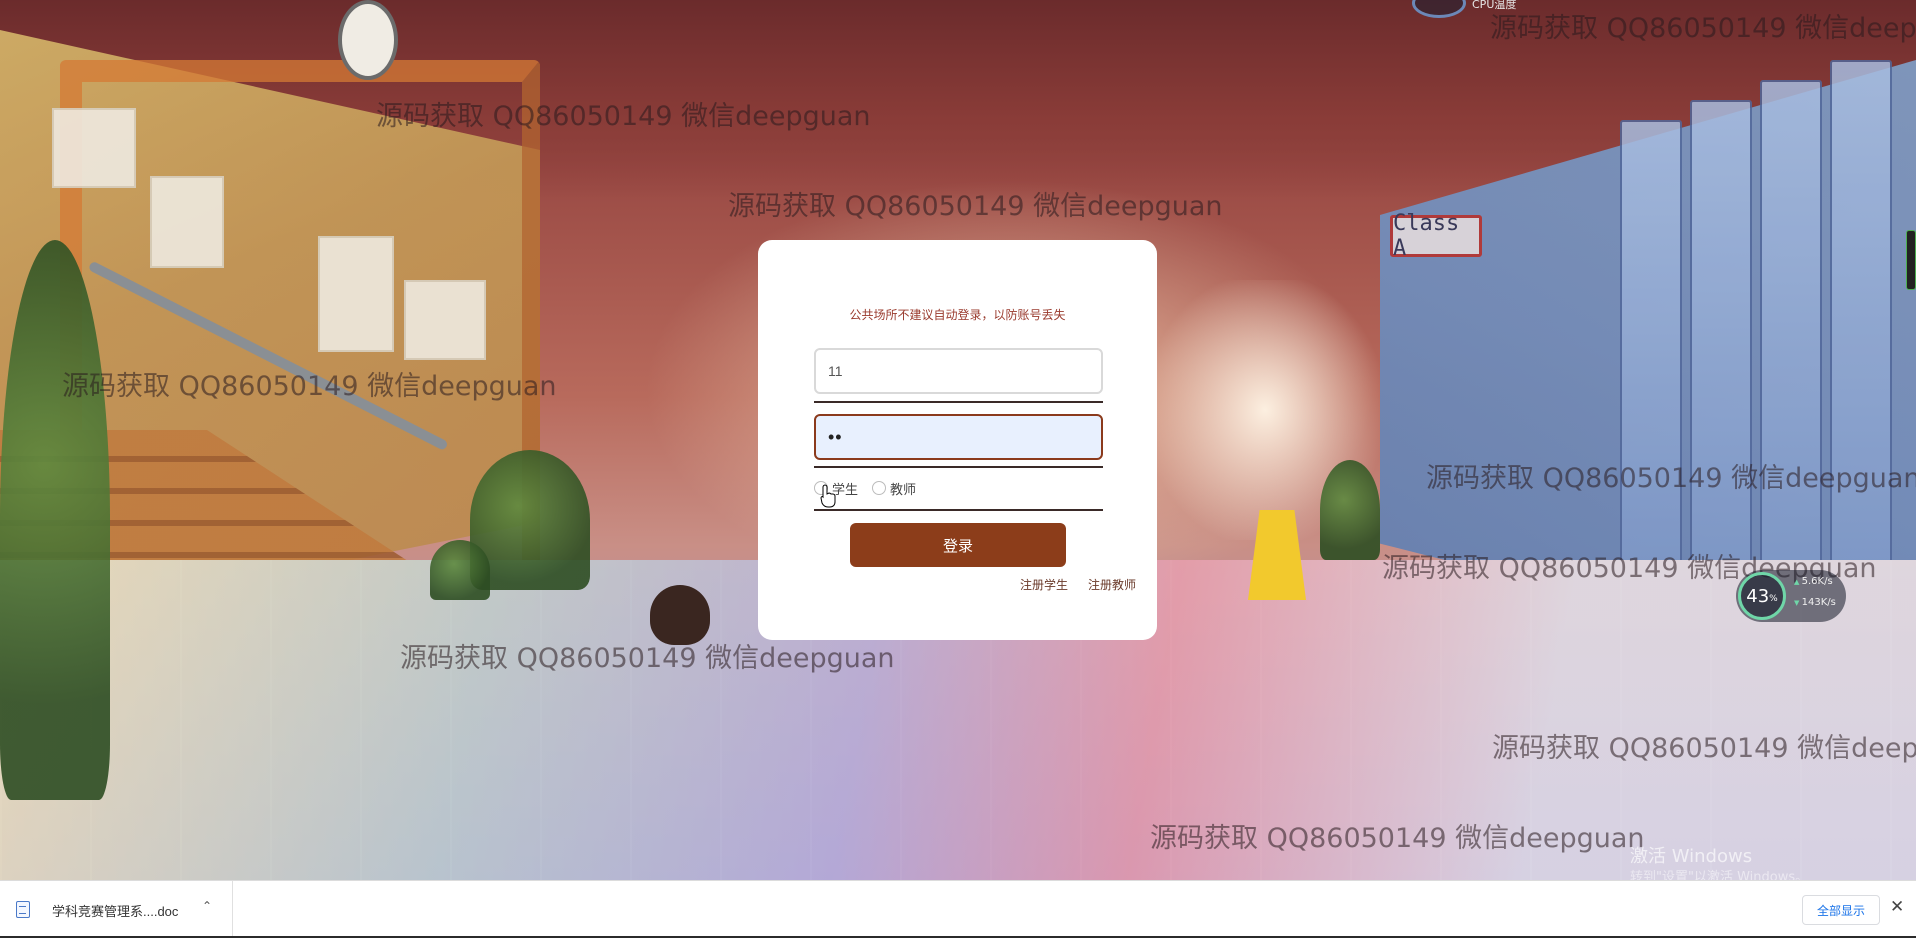  Describe the element at coordinates (957, 315) in the screenshot. I see `login-notice: 公共场所不建议自动登录，以防账号丢失` at that location.